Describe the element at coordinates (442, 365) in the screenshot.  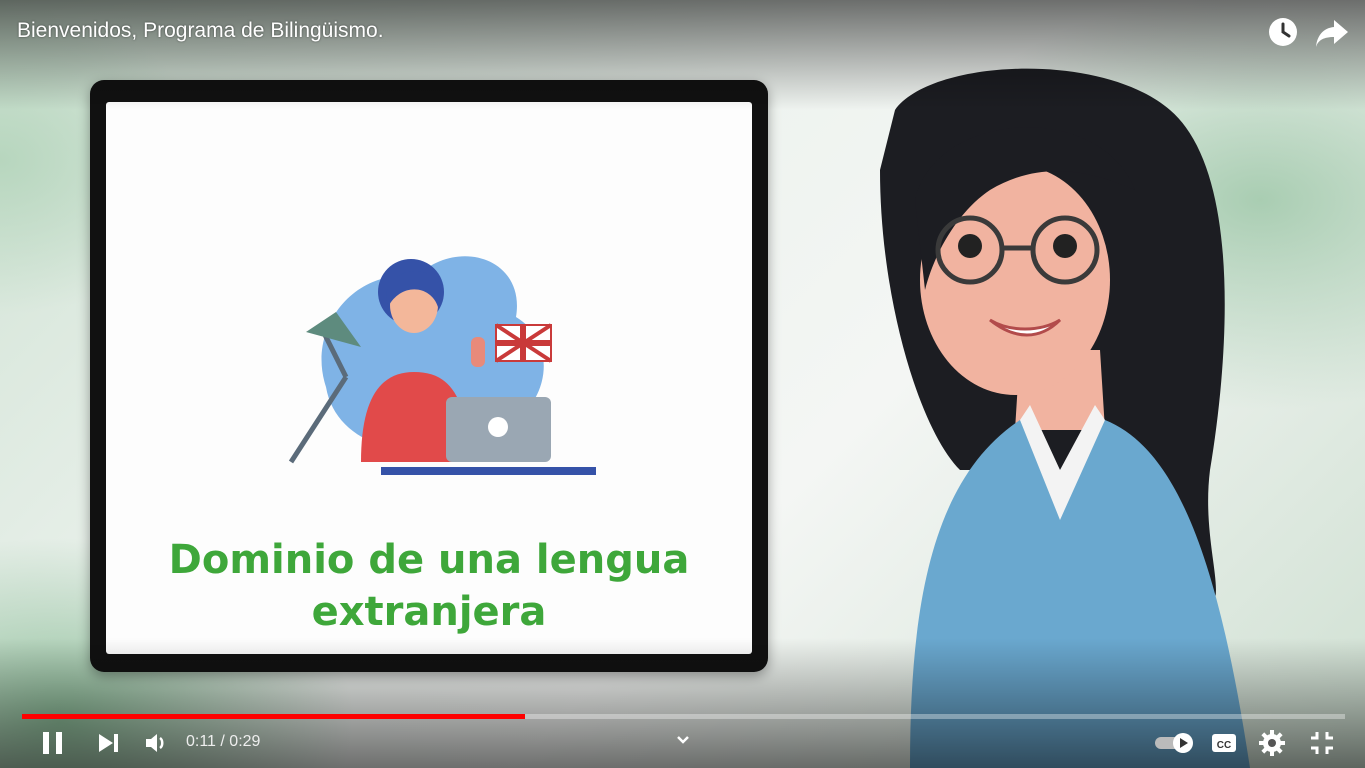
I see `student-laptop-illustration` at that location.